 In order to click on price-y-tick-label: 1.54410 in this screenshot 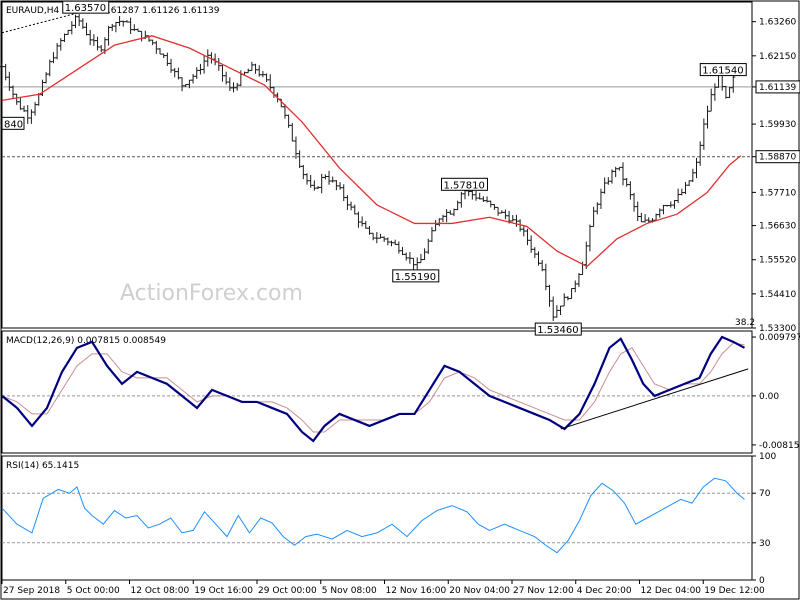, I will do `click(777, 295)`.